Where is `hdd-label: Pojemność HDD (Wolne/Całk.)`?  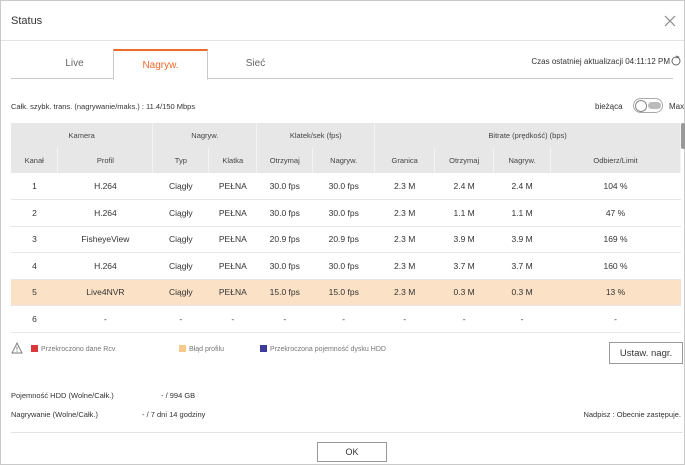
hdd-label: Pojemność HDD (Wolne/Całk.) is located at coordinates (62, 395).